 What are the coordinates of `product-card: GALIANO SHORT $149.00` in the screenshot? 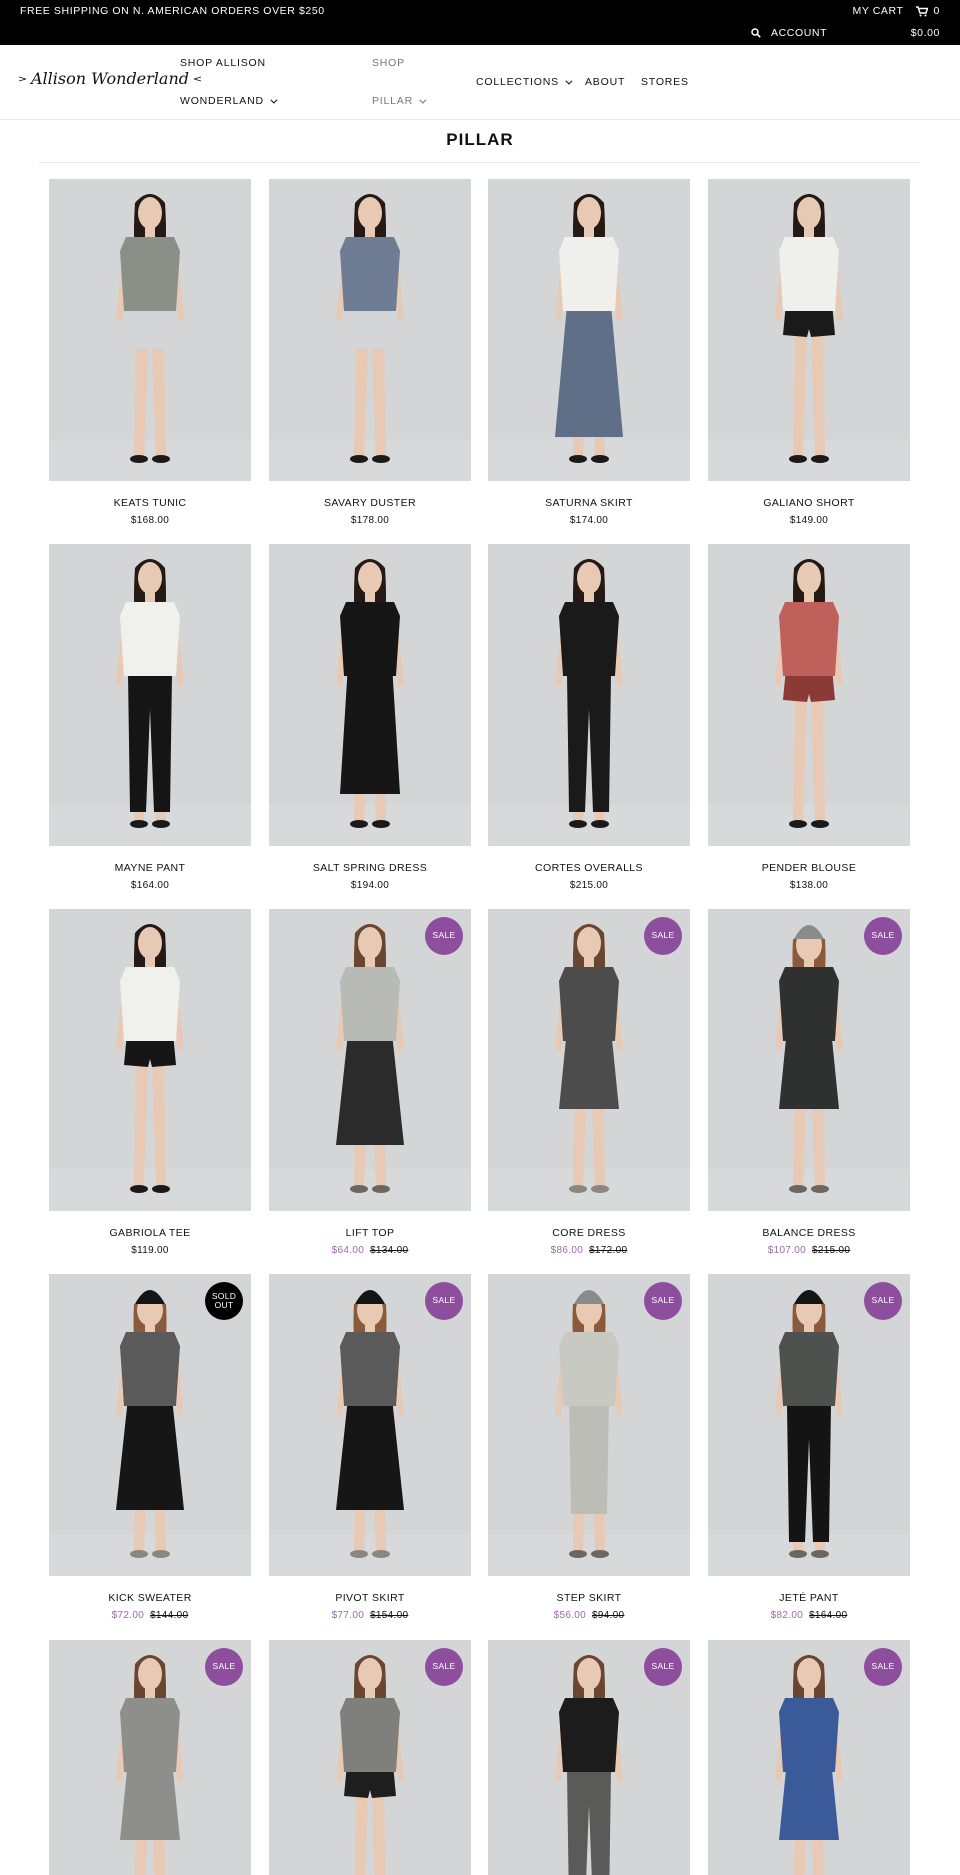 It's located at (809, 352).